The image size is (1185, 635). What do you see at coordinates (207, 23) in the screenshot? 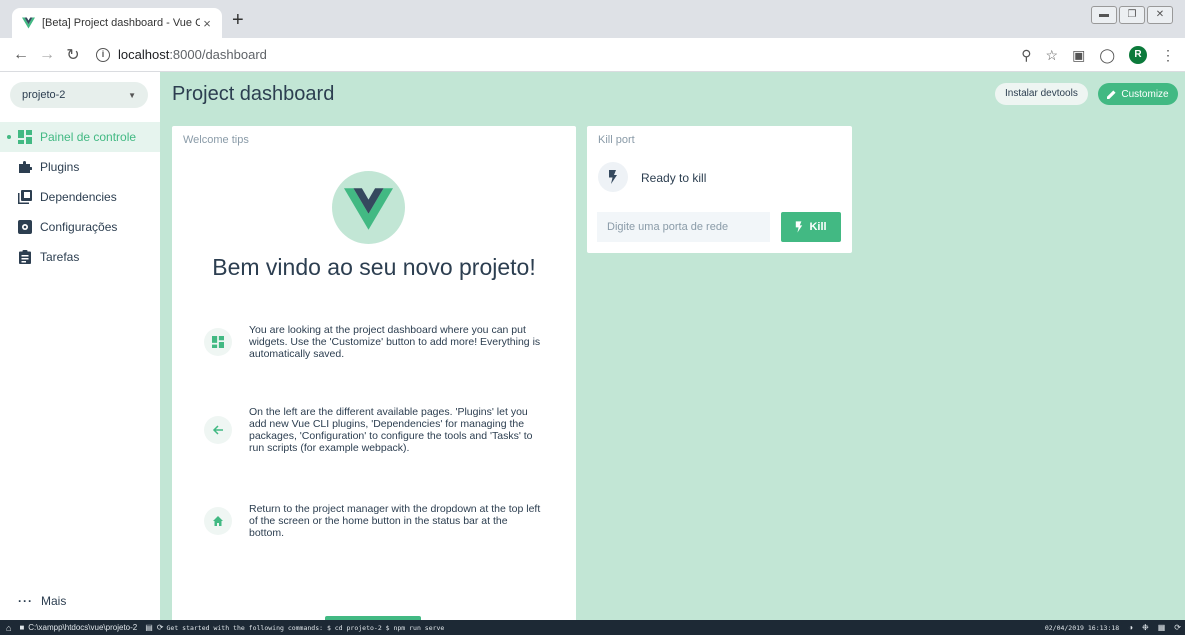
I see `tab-close-icon: ×` at bounding box center [207, 23].